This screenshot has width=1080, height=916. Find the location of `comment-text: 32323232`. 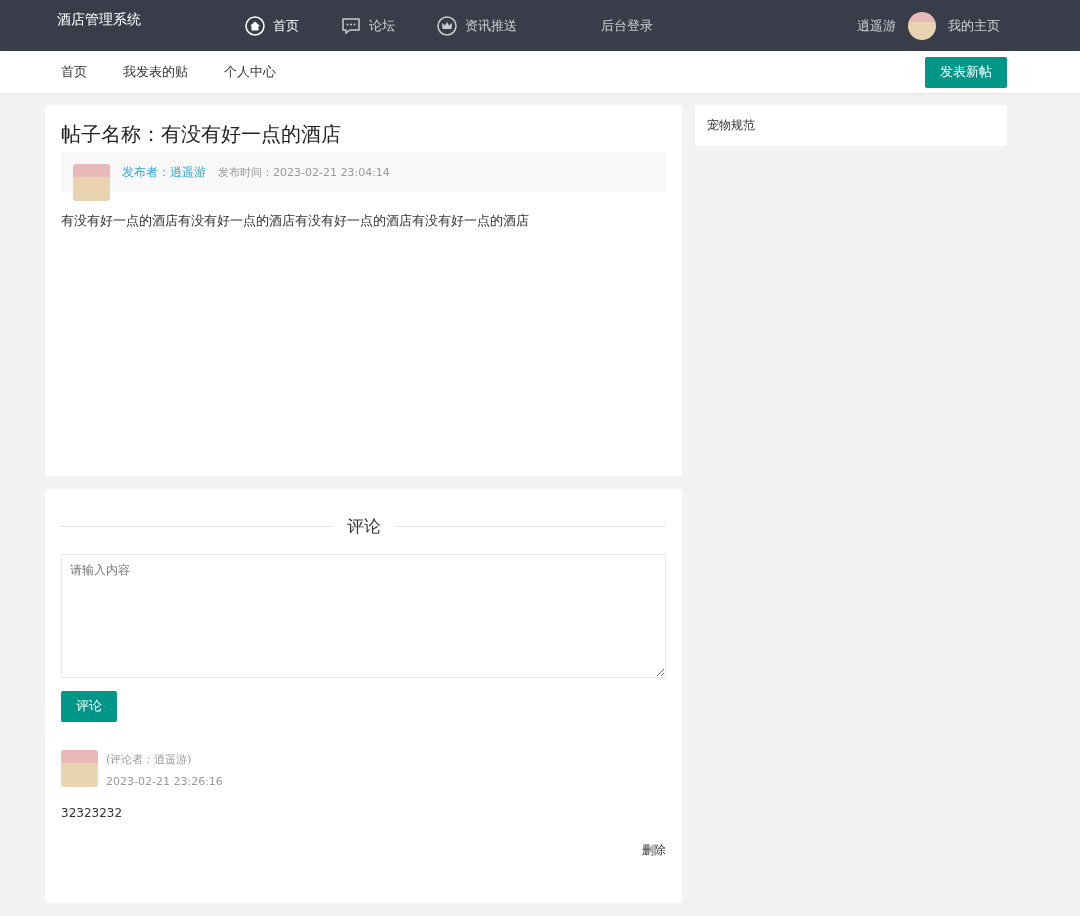

comment-text: 32323232 is located at coordinates (92, 813).